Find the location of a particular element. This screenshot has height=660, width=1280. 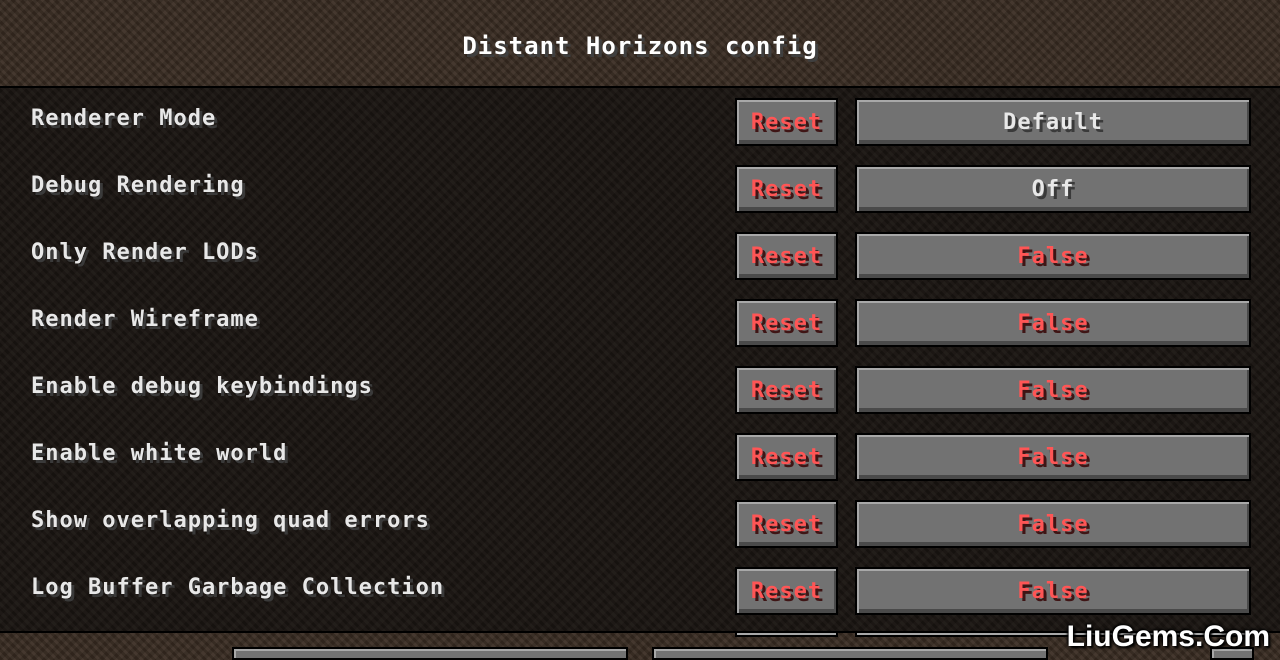

option-label: Log Buffer Garbage Collection is located at coordinates (238, 587).